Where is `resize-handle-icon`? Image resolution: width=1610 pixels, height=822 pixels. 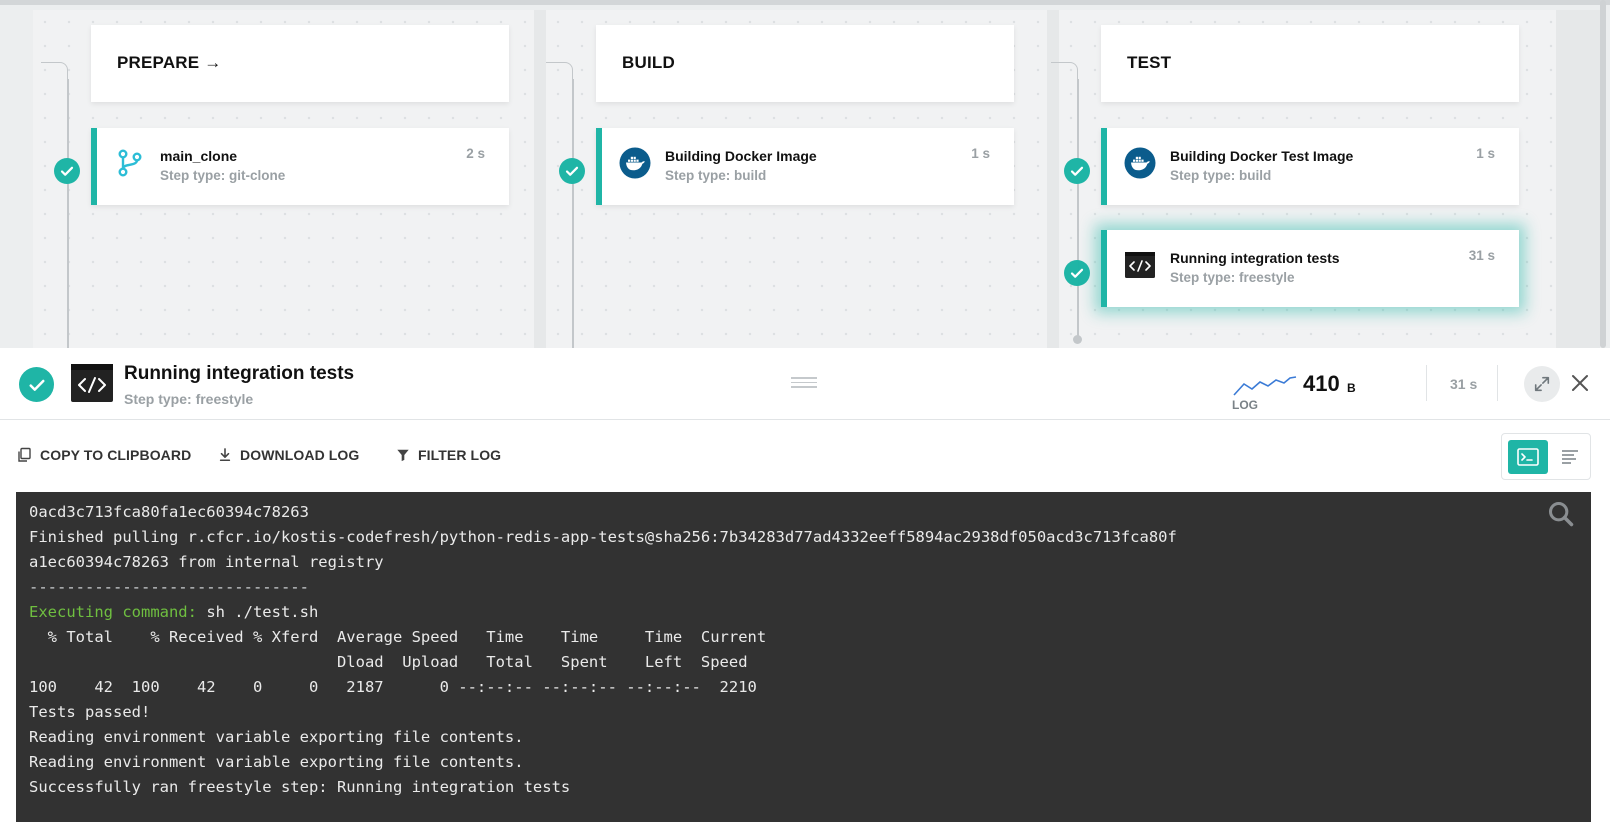 resize-handle-icon is located at coordinates (804, 383).